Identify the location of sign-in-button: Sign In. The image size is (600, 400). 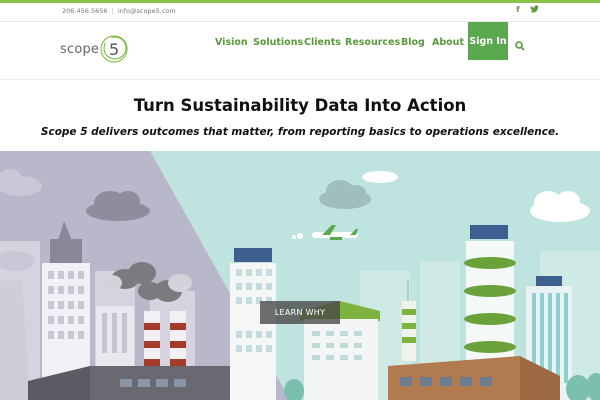
(488, 41).